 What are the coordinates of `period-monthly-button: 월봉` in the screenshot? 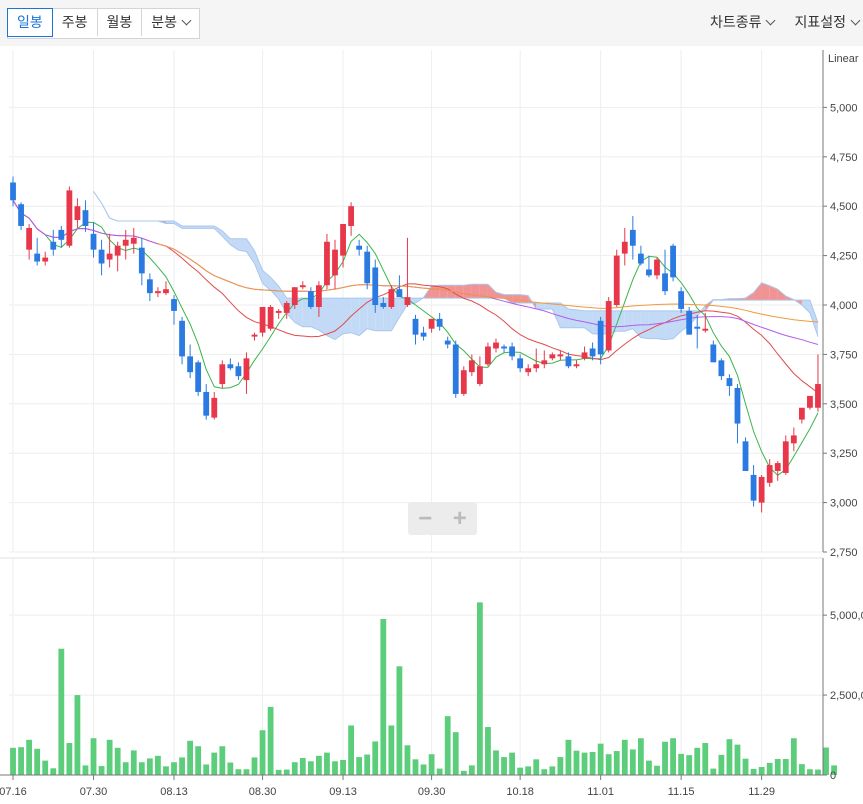 It's located at (120, 22).